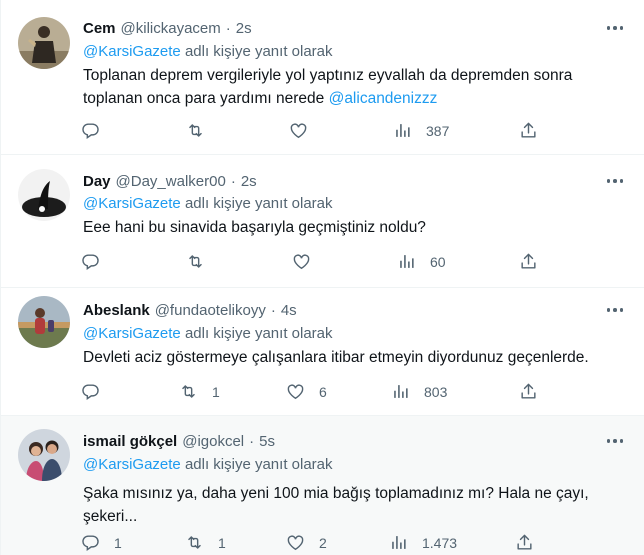 The height and width of the screenshot is (555, 644). I want to click on author-name: Day, so click(97, 181).